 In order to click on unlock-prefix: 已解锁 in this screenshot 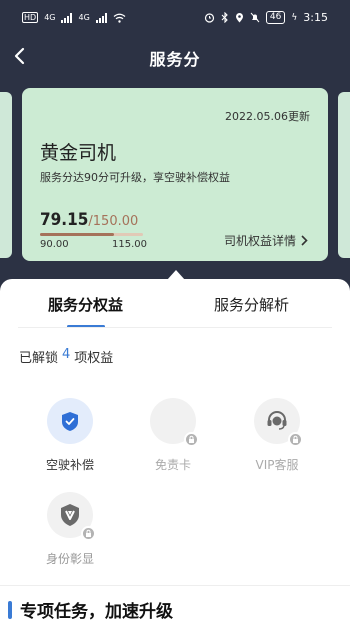, I will do `click(39, 358)`.